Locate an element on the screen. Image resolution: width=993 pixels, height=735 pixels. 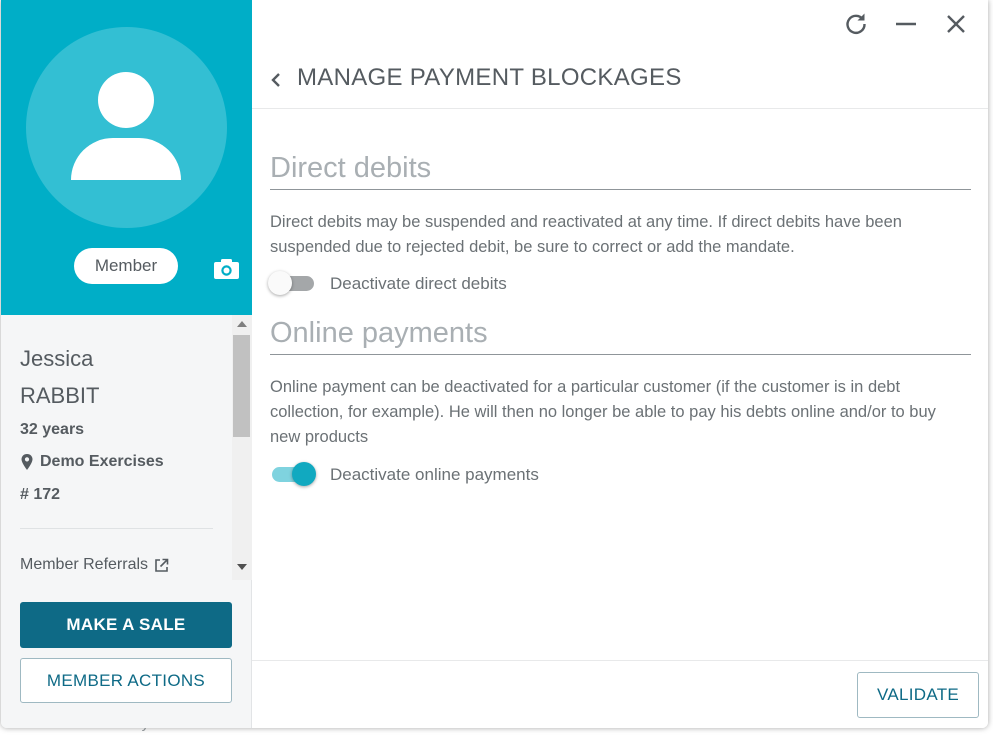
camera-icon is located at coordinates (226, 269).